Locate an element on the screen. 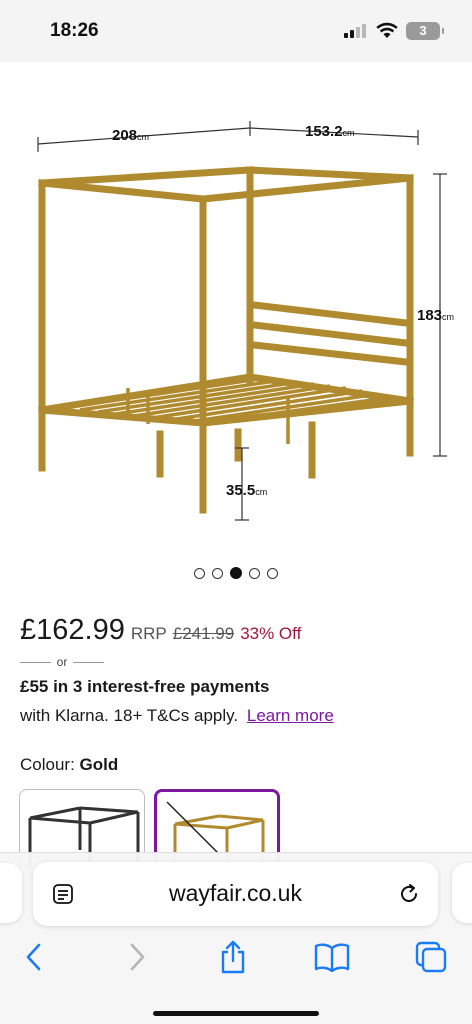 The width and height of the screenshot is (472, 1024). dimension-clearance-label: 35.5cm is located at coordinates (246, 490).